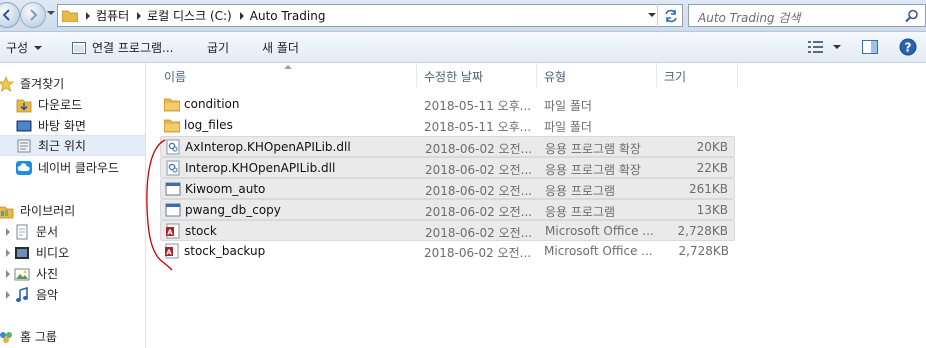 Image resolution: width=926 pixels, height=348 pixels. I want to click on file-row: log_files 2018-05-11 오후... 파일 폴더, so click(447, 125).